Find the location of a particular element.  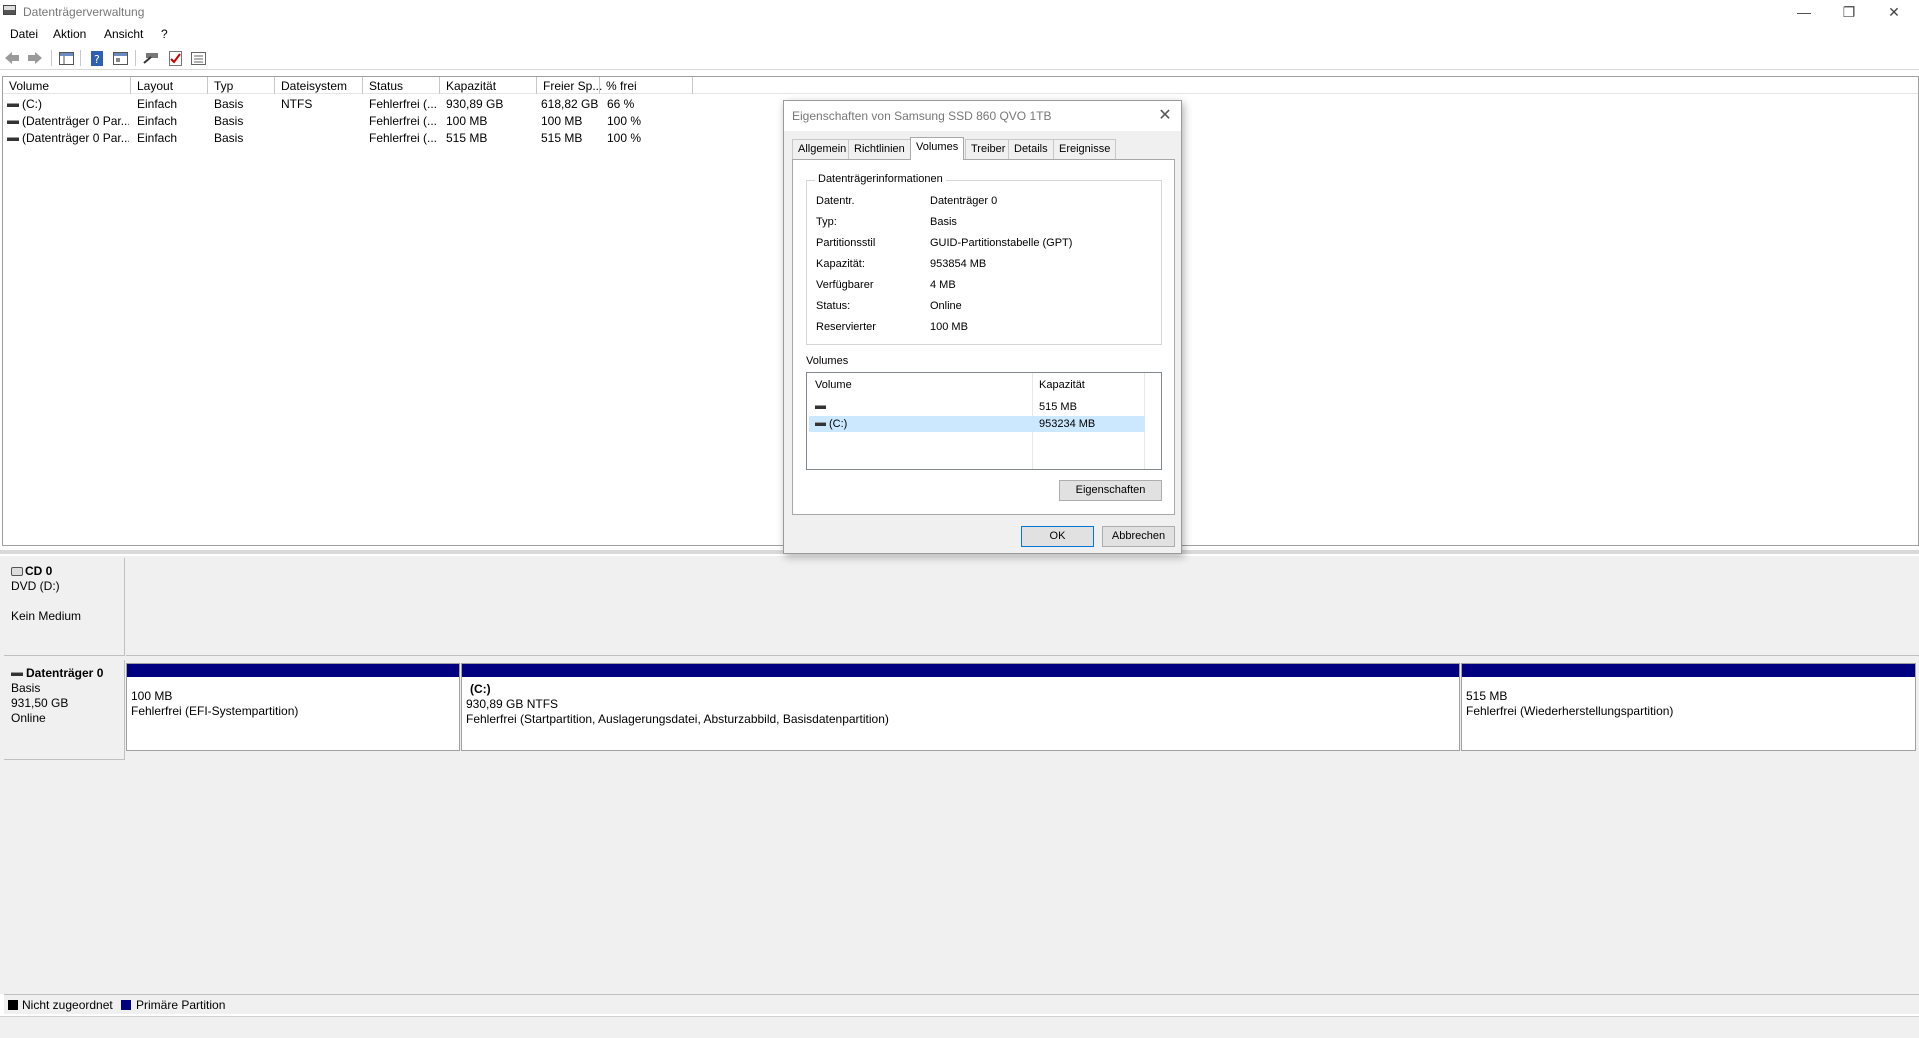

eigenschaften-button: Eigenschaften is located at coordinates (1110, 490).